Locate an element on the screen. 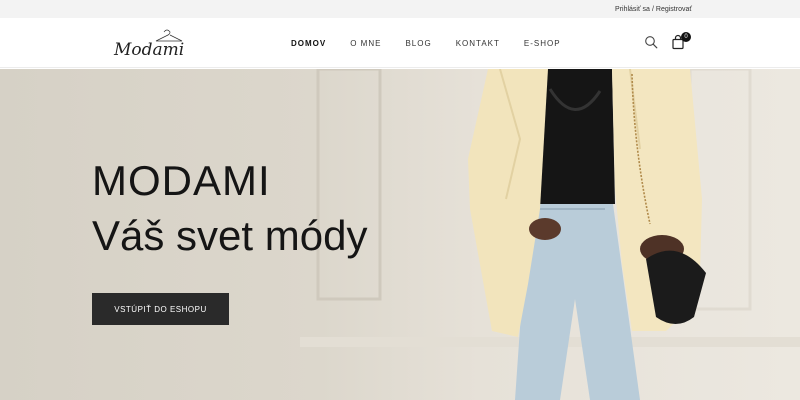 The width and height of the screenshot is (800, 400). site-header: Modami DOMOV O MNE BLOG KONTAKT E-SHOP 0 is located at coordinates (400, 43).